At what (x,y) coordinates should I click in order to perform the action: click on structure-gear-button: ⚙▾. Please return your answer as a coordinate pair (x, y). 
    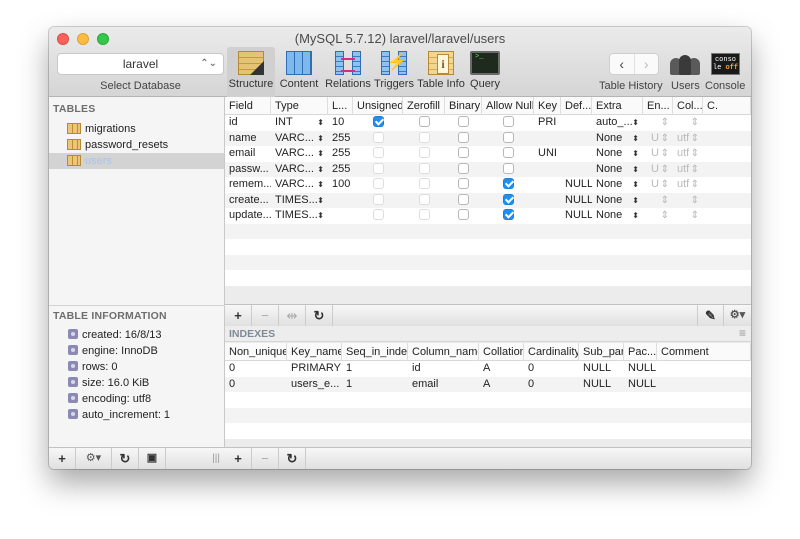
    Looking at the image, I should click on (737, 315).